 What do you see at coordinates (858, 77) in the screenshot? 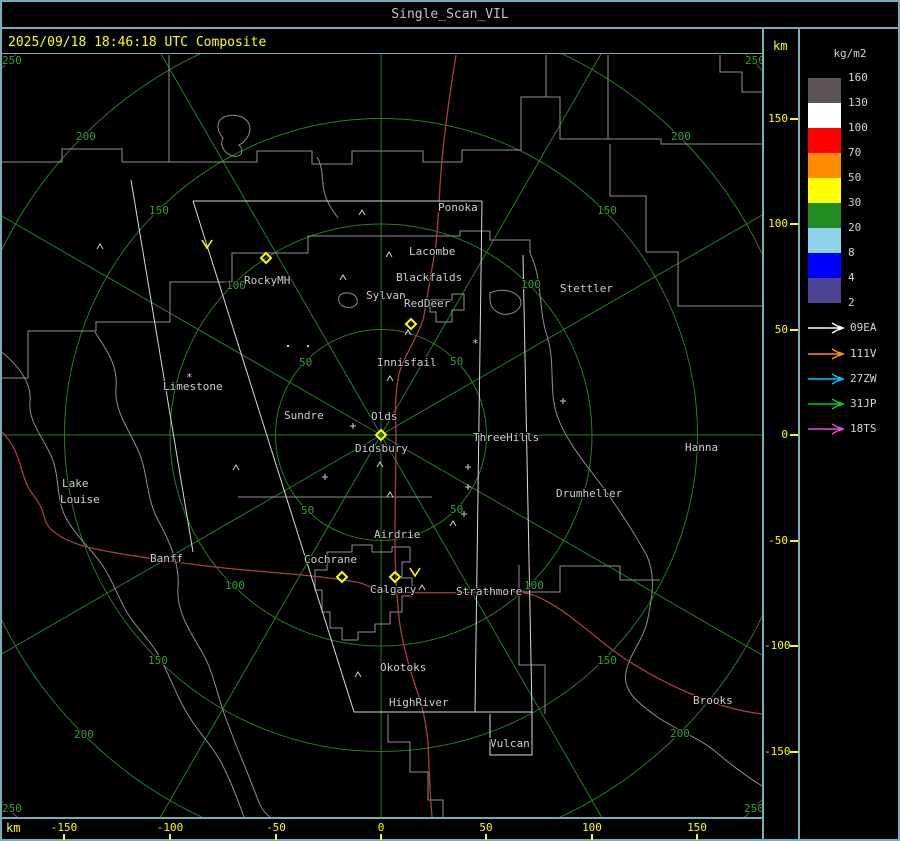
I see `legend-scale-value-160: 160` at bounding box center [858, 77].